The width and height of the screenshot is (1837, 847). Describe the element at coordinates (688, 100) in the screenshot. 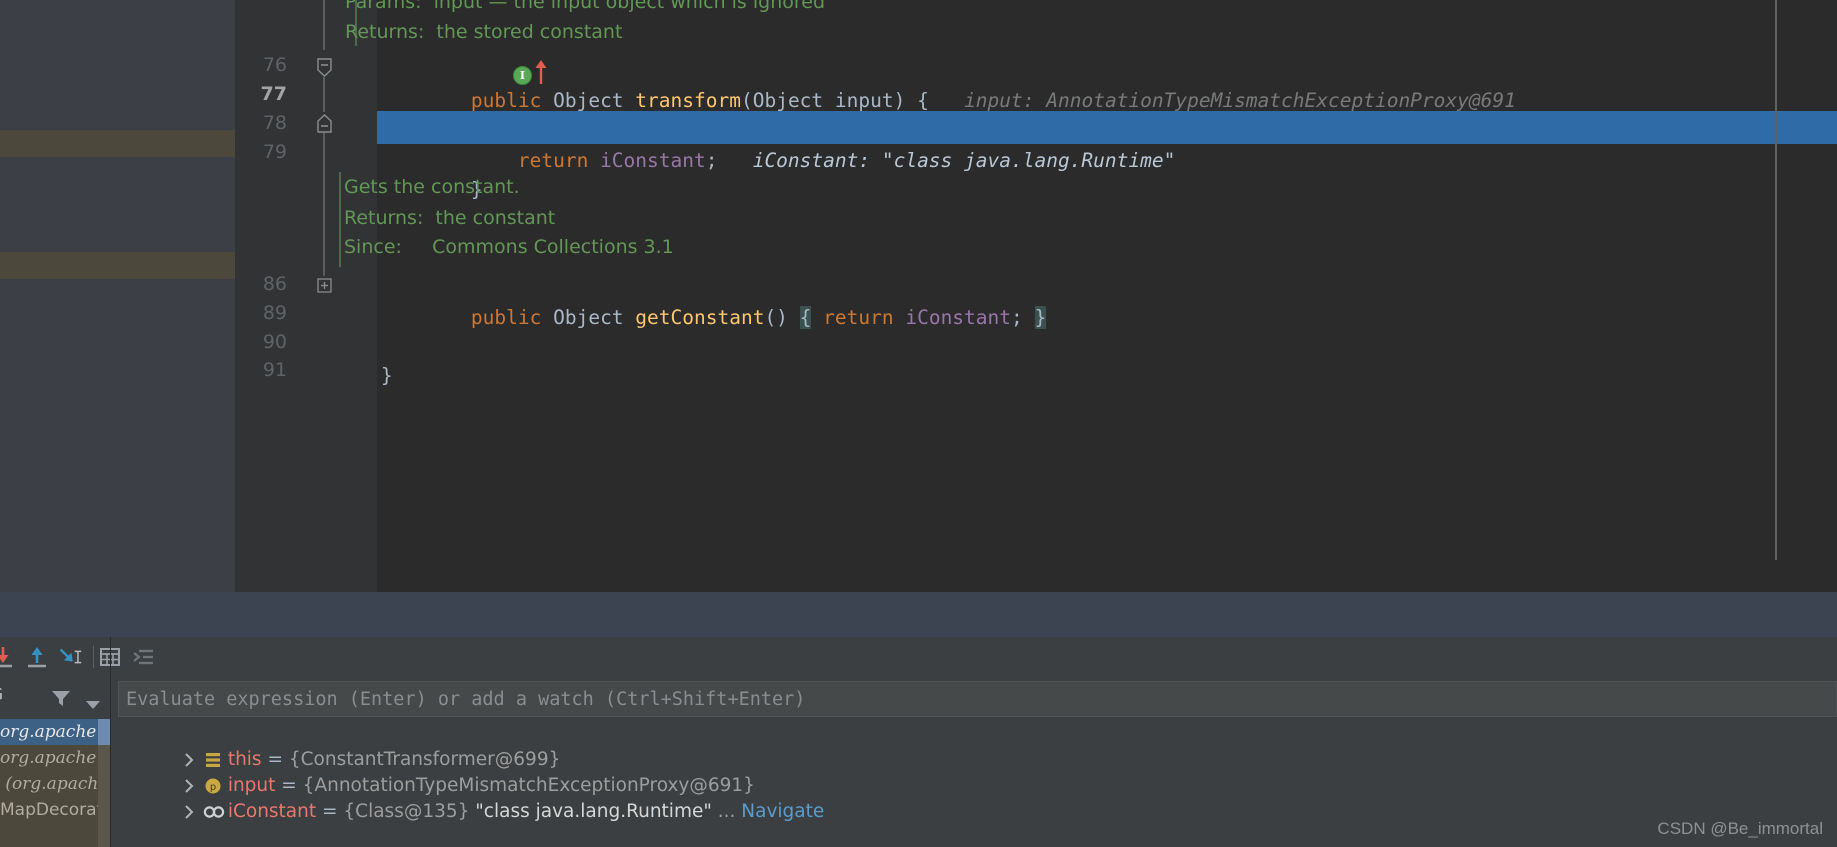

I see `token-transform: transform` at that location.